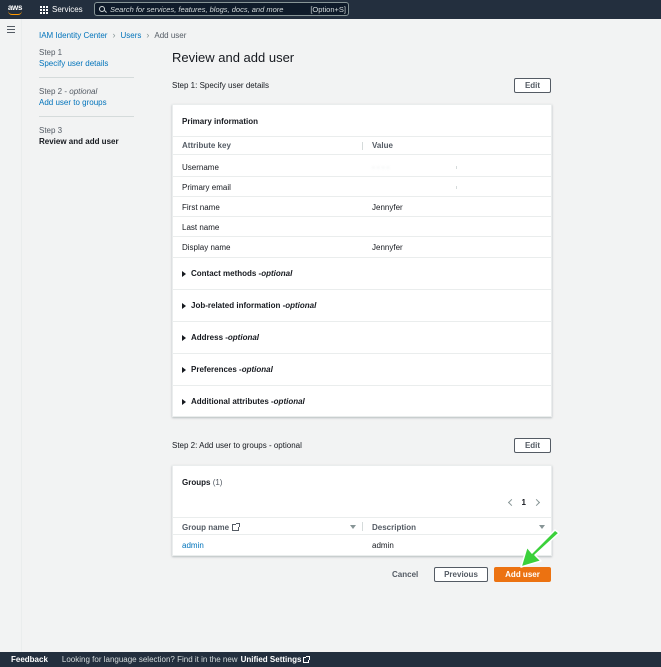 The width and height of the screenshot is (661, 667). What do you see at coordinates (362, 227) in the screenshot?
I see `table-row: Last name` at bounding box center [362, 227].